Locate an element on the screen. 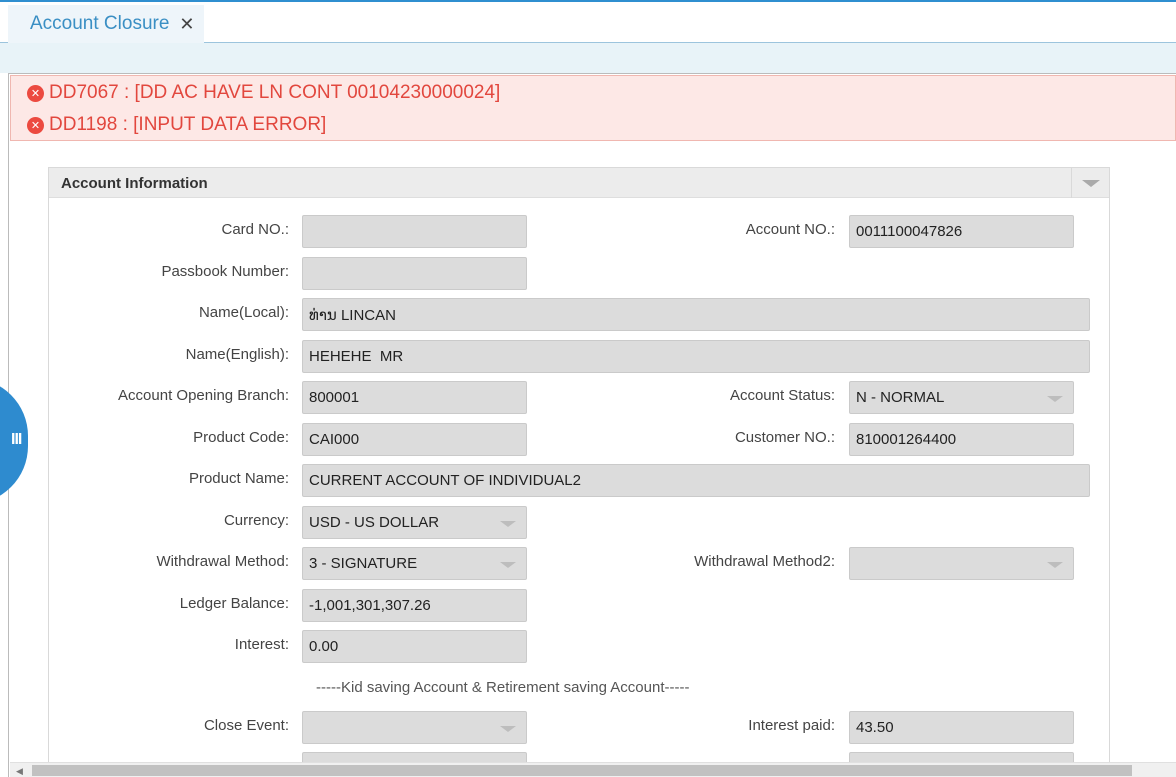 The height and width of the screenshot is (777, 1176). scroll-left-icon: ◀ is located at coordinates (19, 771).